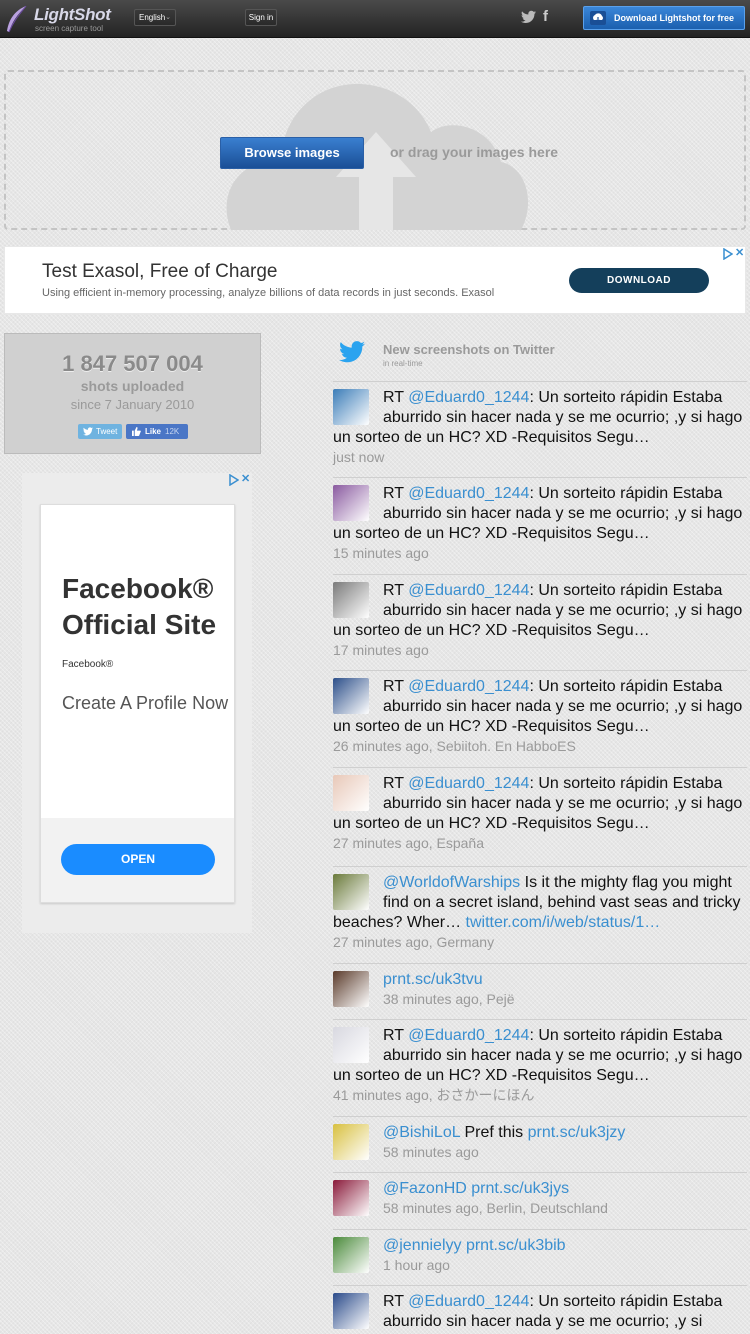  What do you see at coordinates (72, 14) in the screenshot?
I see `logo-text: LightShot` at bounding box center [72, 14].